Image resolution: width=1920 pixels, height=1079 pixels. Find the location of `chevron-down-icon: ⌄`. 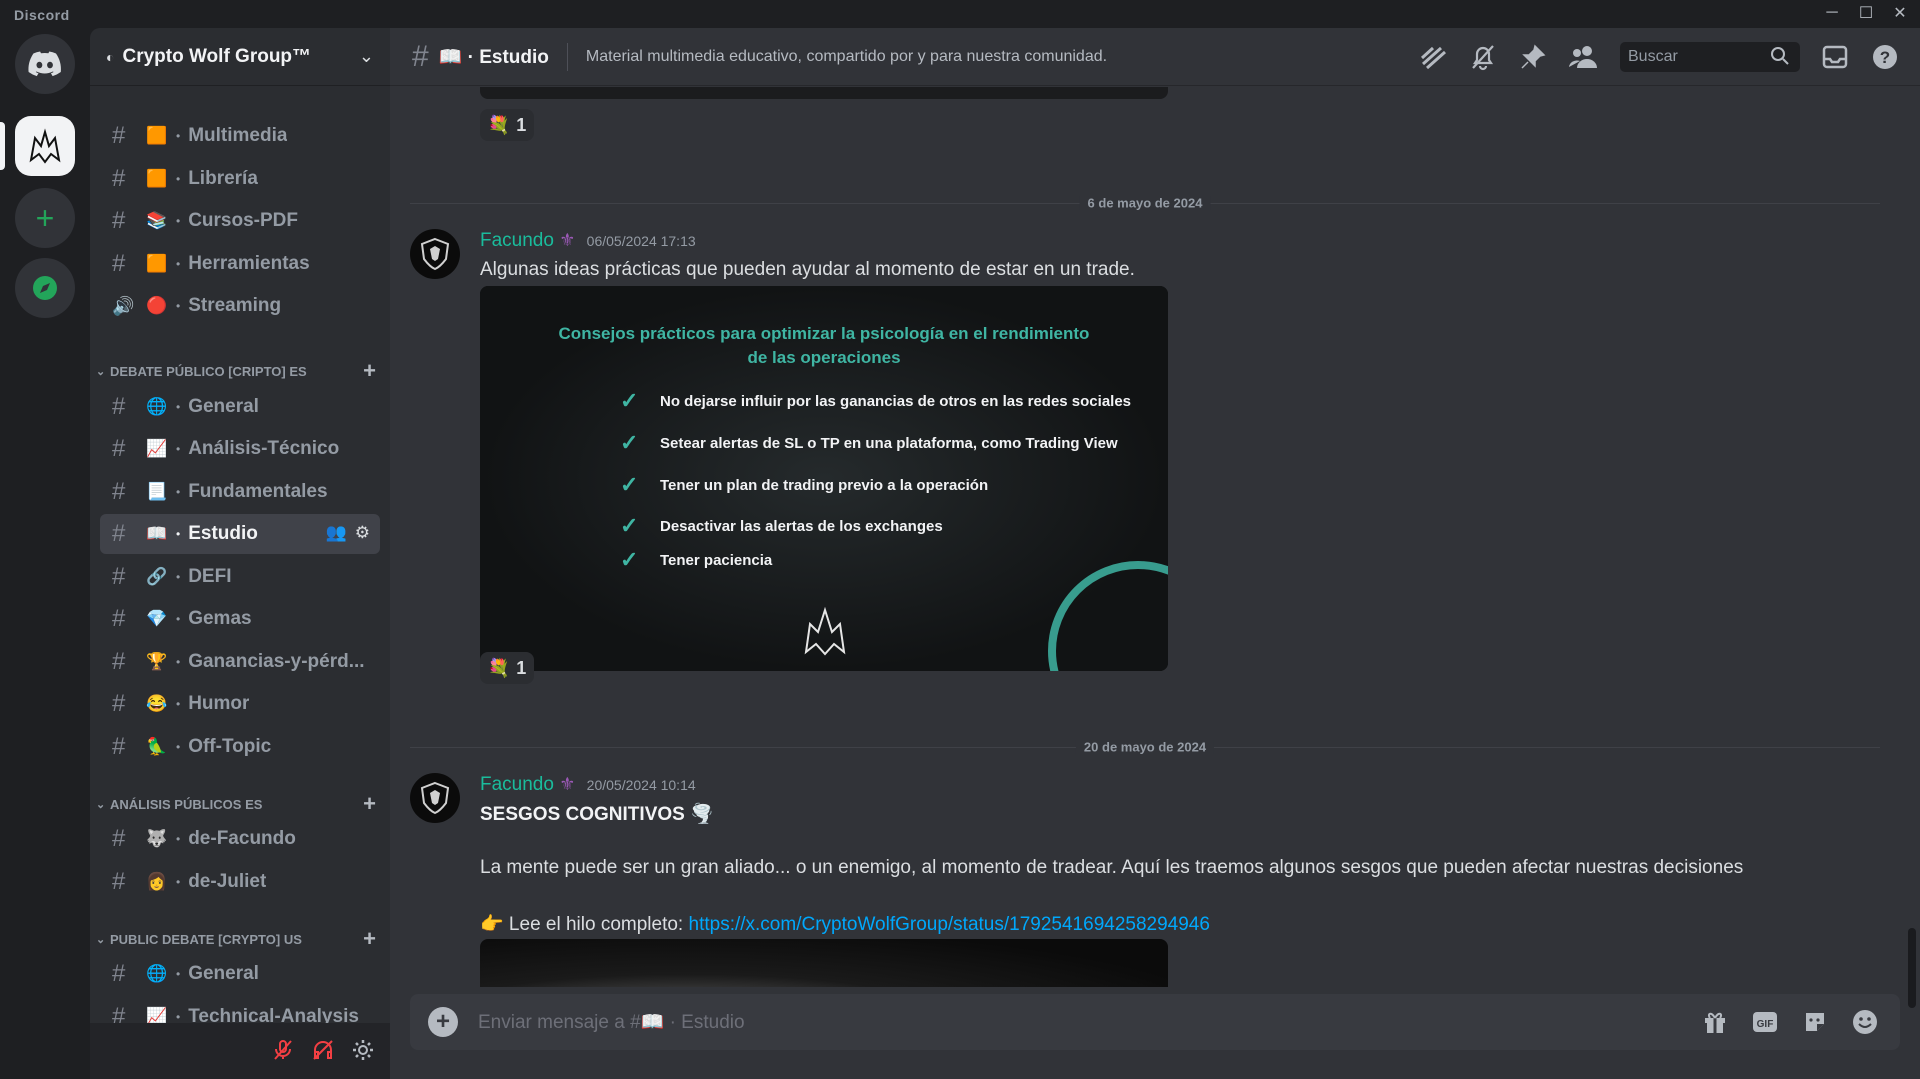

chevron-down-icon: ⌄ is located at coordinates (366, 56).